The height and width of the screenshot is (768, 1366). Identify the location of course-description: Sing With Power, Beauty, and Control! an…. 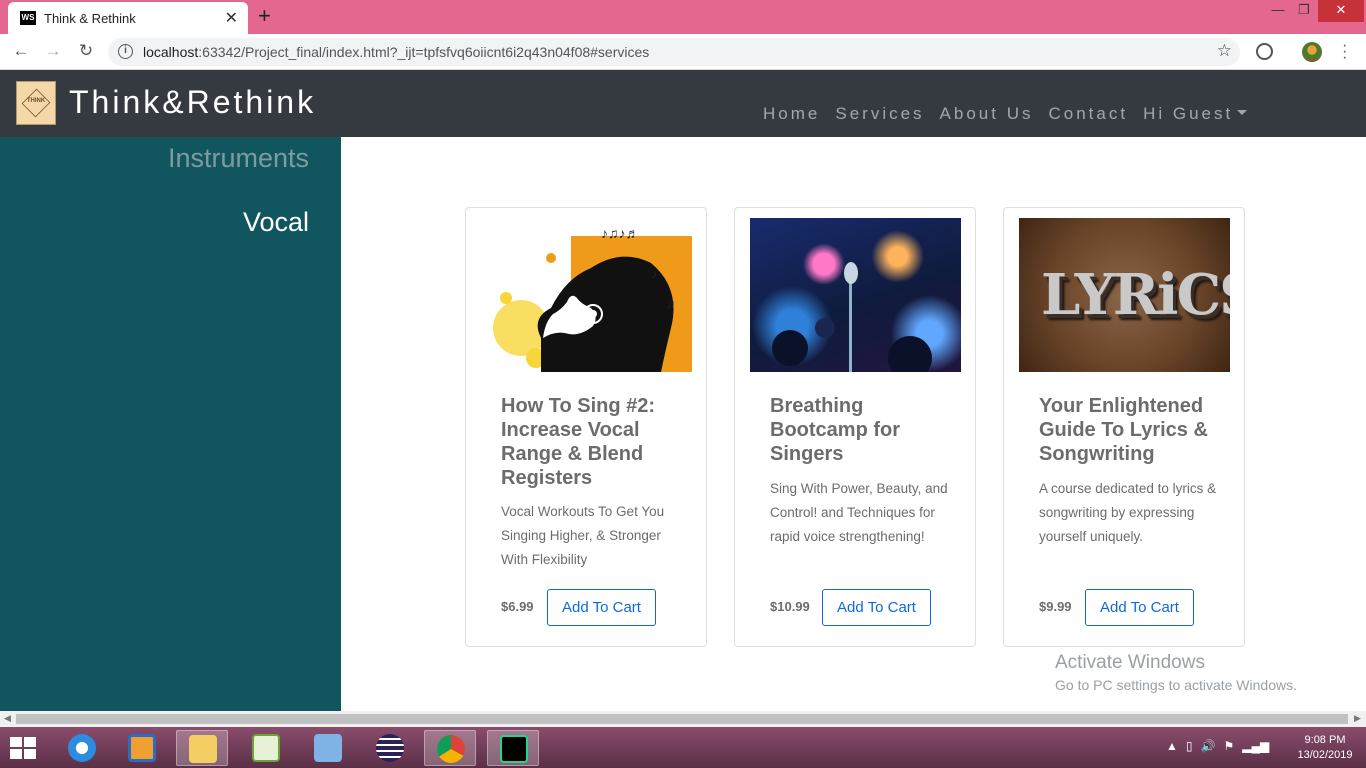
(859, 512).